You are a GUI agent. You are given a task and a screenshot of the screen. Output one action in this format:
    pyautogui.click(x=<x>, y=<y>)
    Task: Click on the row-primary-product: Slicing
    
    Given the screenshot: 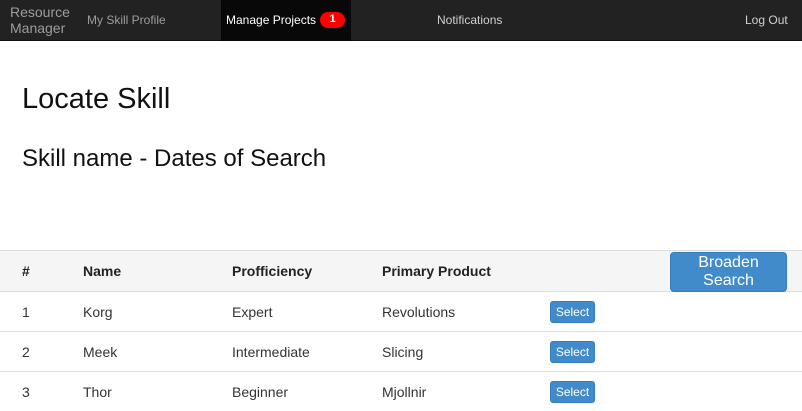 What is the action you would take?
    pyautogui.click(x=403, y=351)
    